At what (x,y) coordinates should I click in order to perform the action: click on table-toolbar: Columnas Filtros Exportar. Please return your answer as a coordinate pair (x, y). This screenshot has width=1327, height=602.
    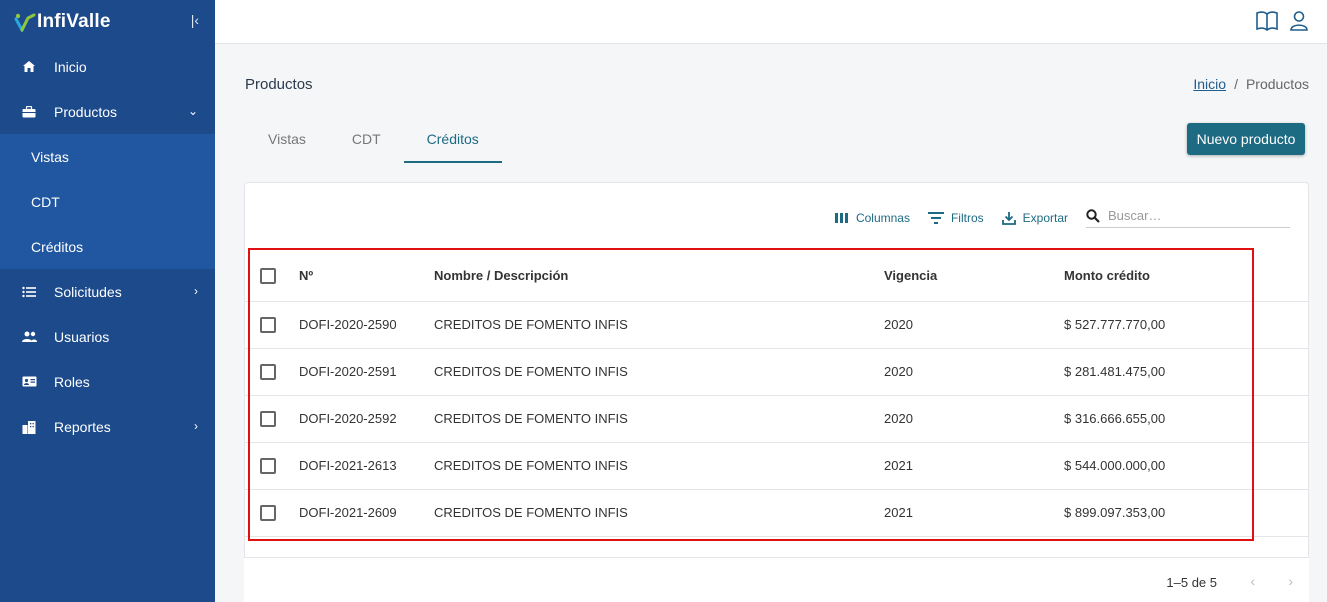
    Looking at the image, I should click on (1062, 218).